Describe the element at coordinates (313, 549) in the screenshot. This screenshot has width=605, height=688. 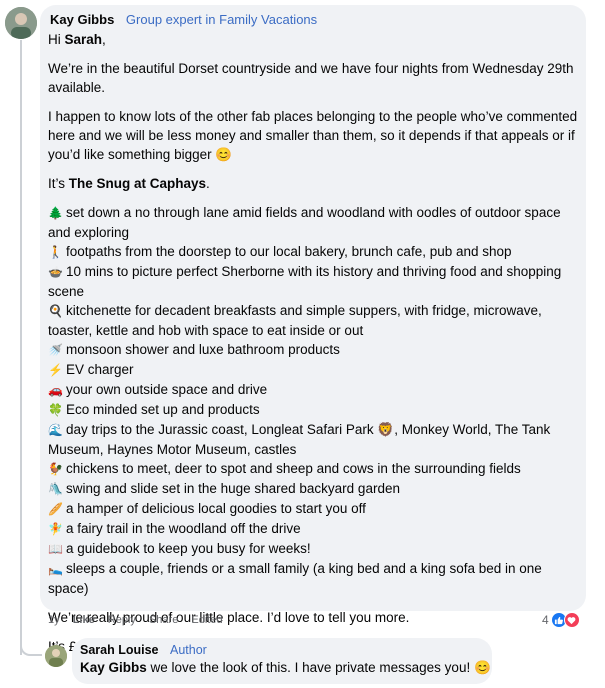
I see `feature-item: 📖 a guidebook to keep you busy for weeks!` at that location.